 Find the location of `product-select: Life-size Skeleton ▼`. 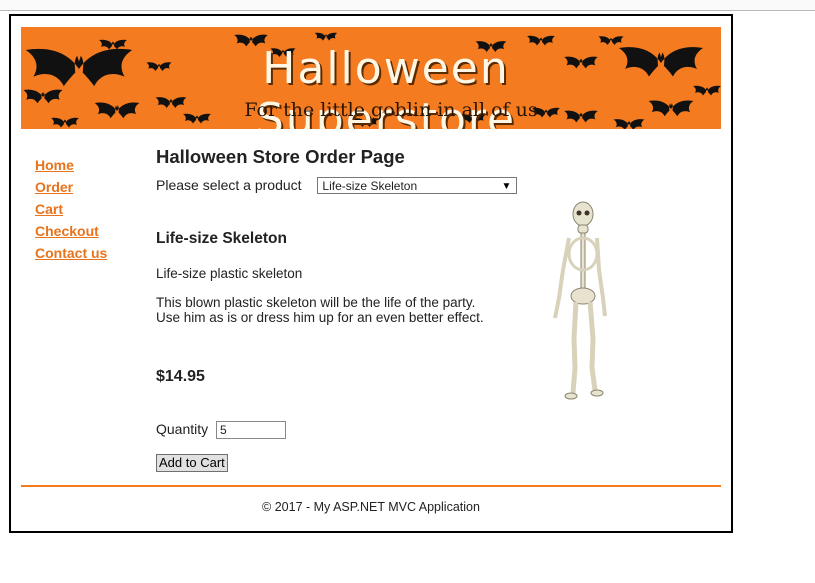

product-select: Life-size Skeleton ▼ is located at coordinates (417, 185).